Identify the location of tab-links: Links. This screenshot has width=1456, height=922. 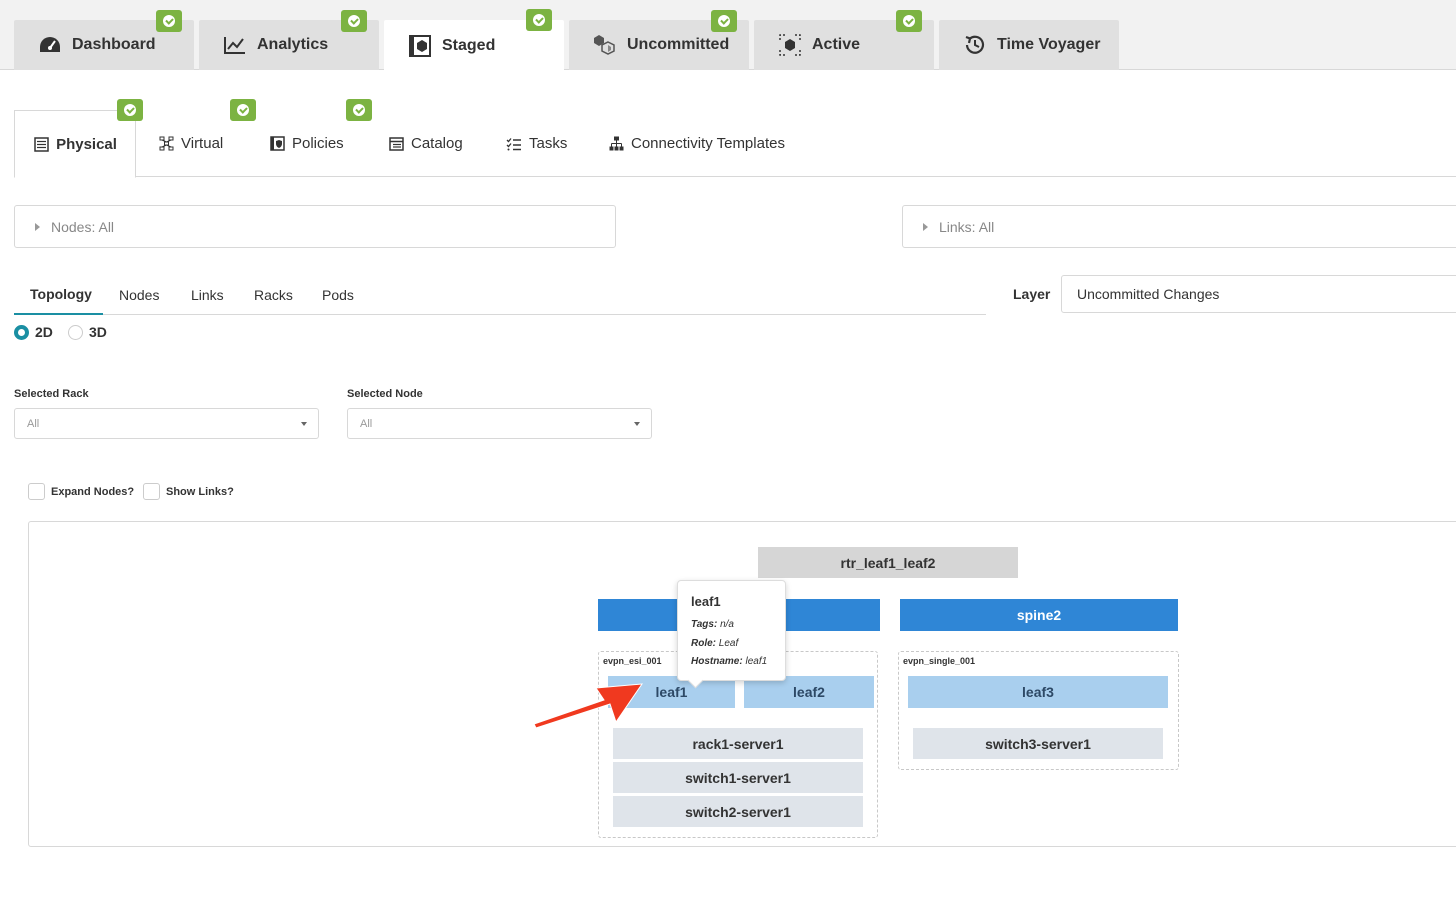
(207, 295).